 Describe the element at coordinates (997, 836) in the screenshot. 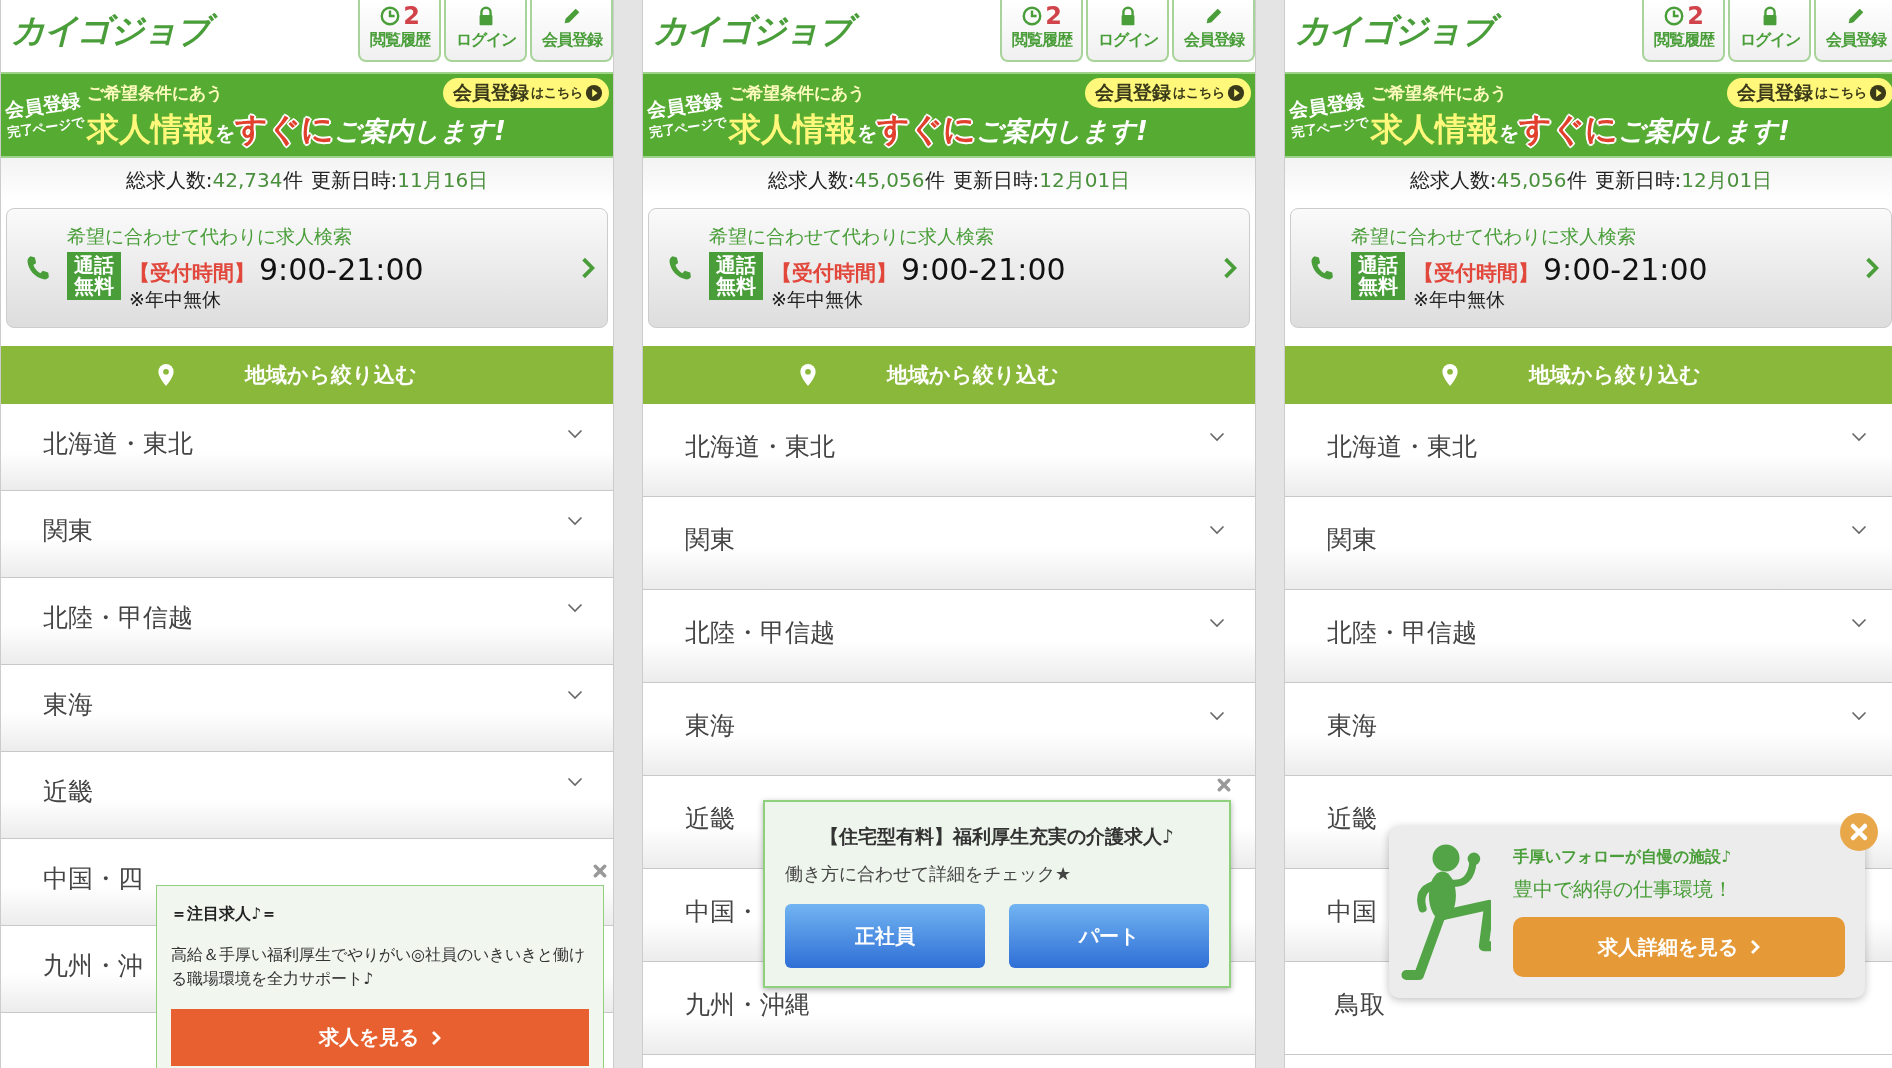

I see `popup-title: 【住宅型有料】福利厚生充実の介護求人♪` at that location.